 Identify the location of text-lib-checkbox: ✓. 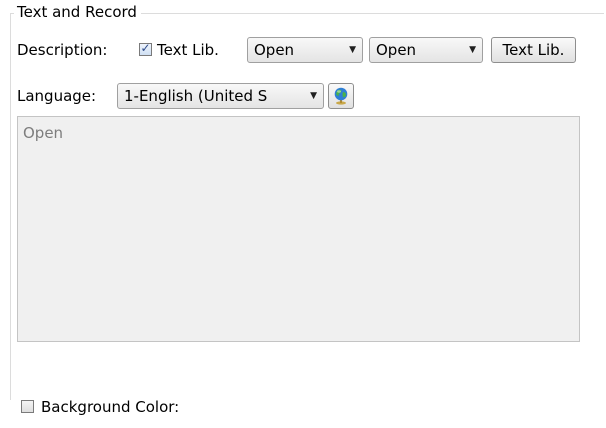
(145, 48).